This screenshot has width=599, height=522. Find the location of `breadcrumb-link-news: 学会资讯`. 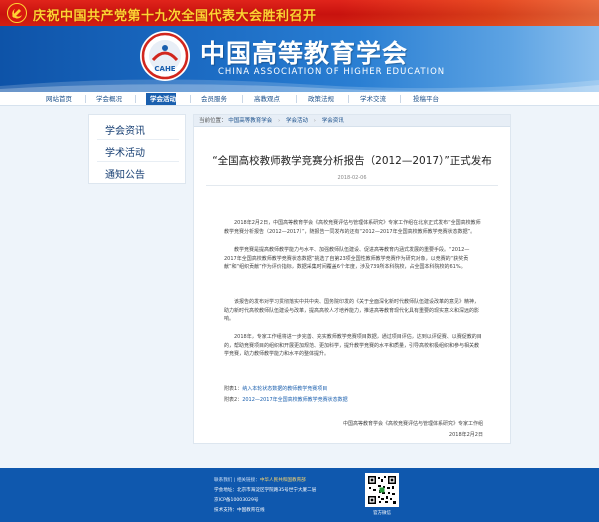

breadcrumb-link-news: 学会资讯 is located at coordinates (333, 121).